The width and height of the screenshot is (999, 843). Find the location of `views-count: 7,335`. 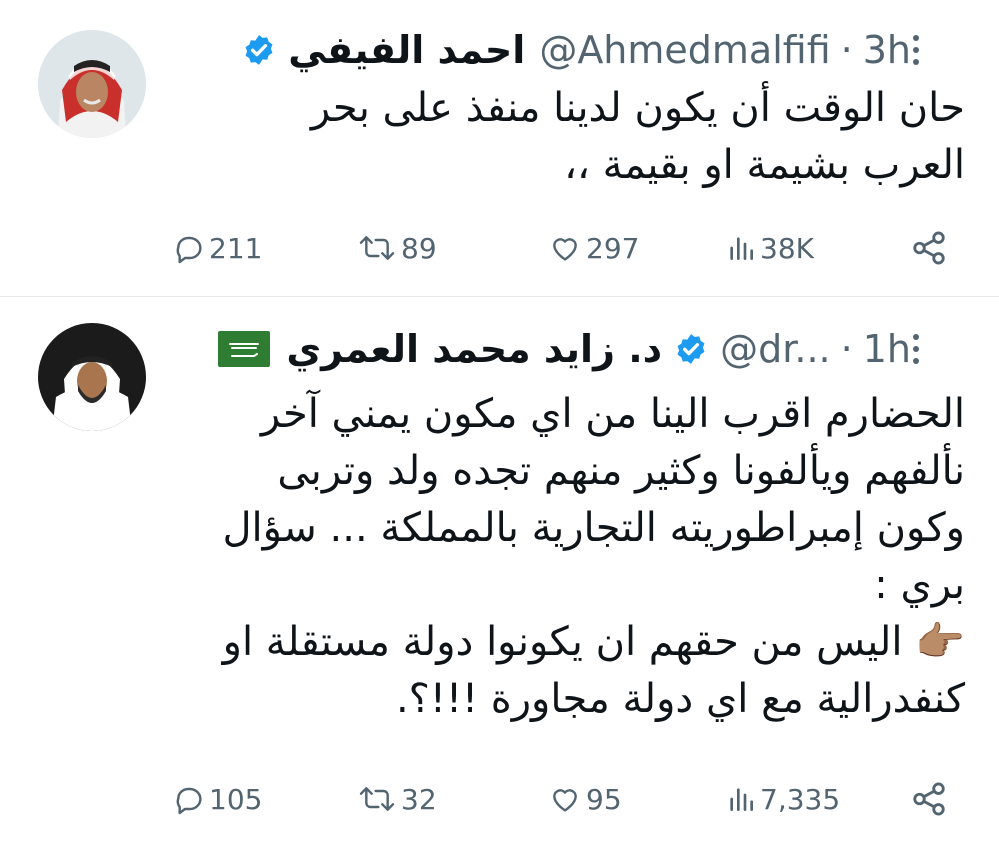

views-count: 7,335 is located at coordinates (800, 799).